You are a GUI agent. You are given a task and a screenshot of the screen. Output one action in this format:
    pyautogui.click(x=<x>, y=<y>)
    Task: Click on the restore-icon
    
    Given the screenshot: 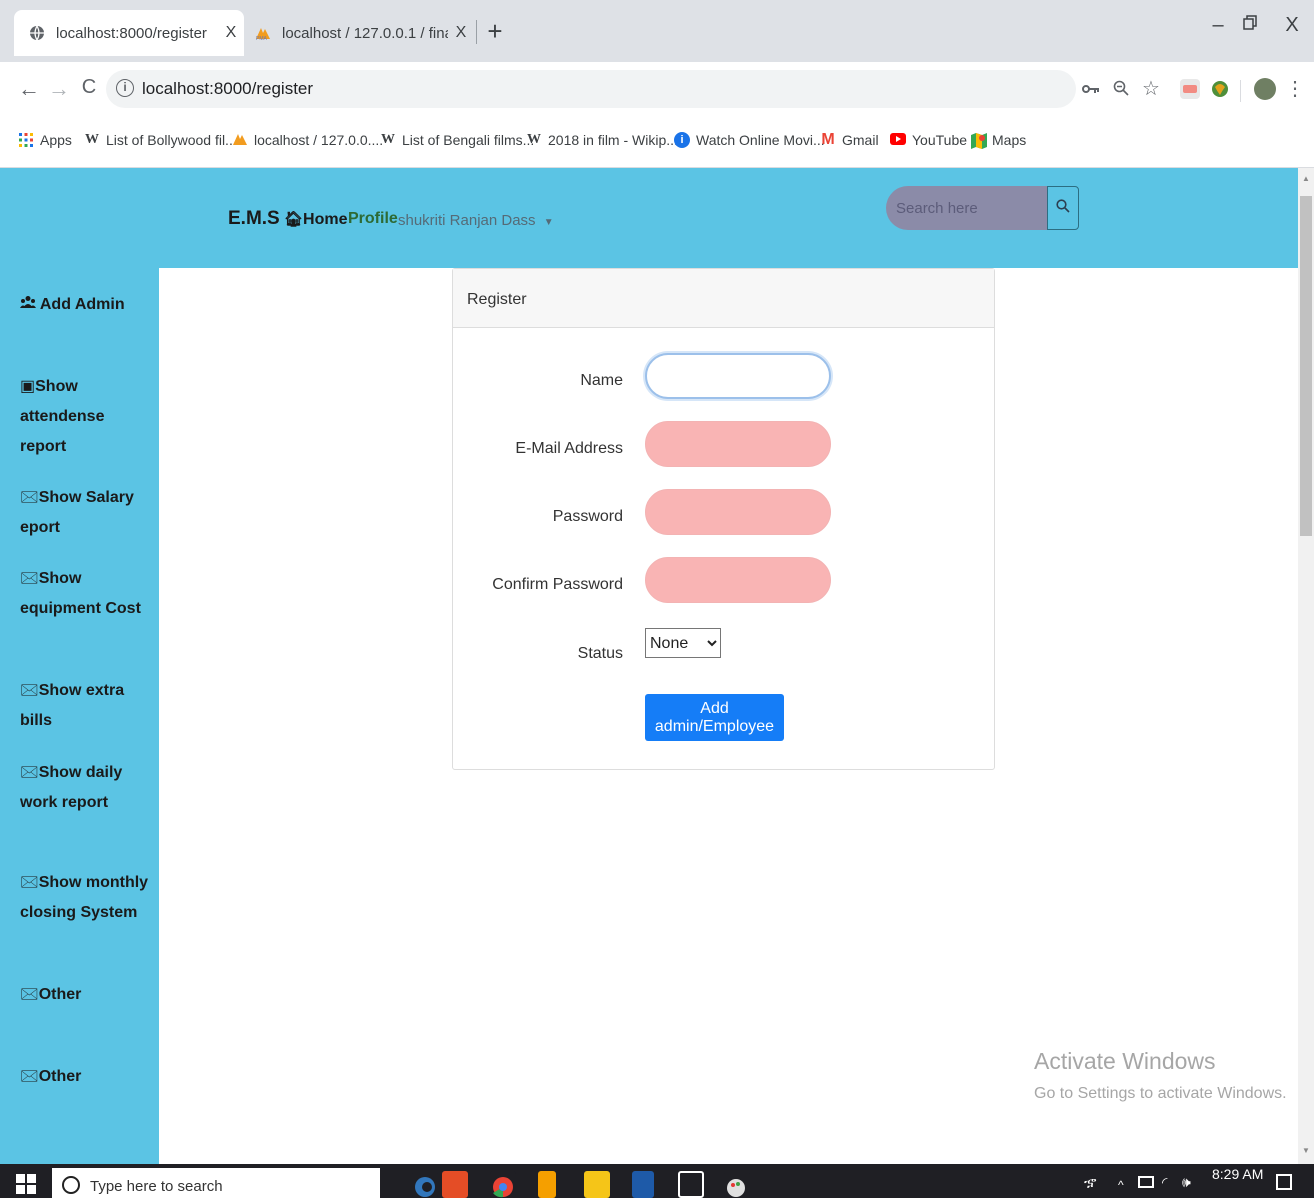 What is the action you would take?
    pyautogui.click(x=1250, y=25)
    